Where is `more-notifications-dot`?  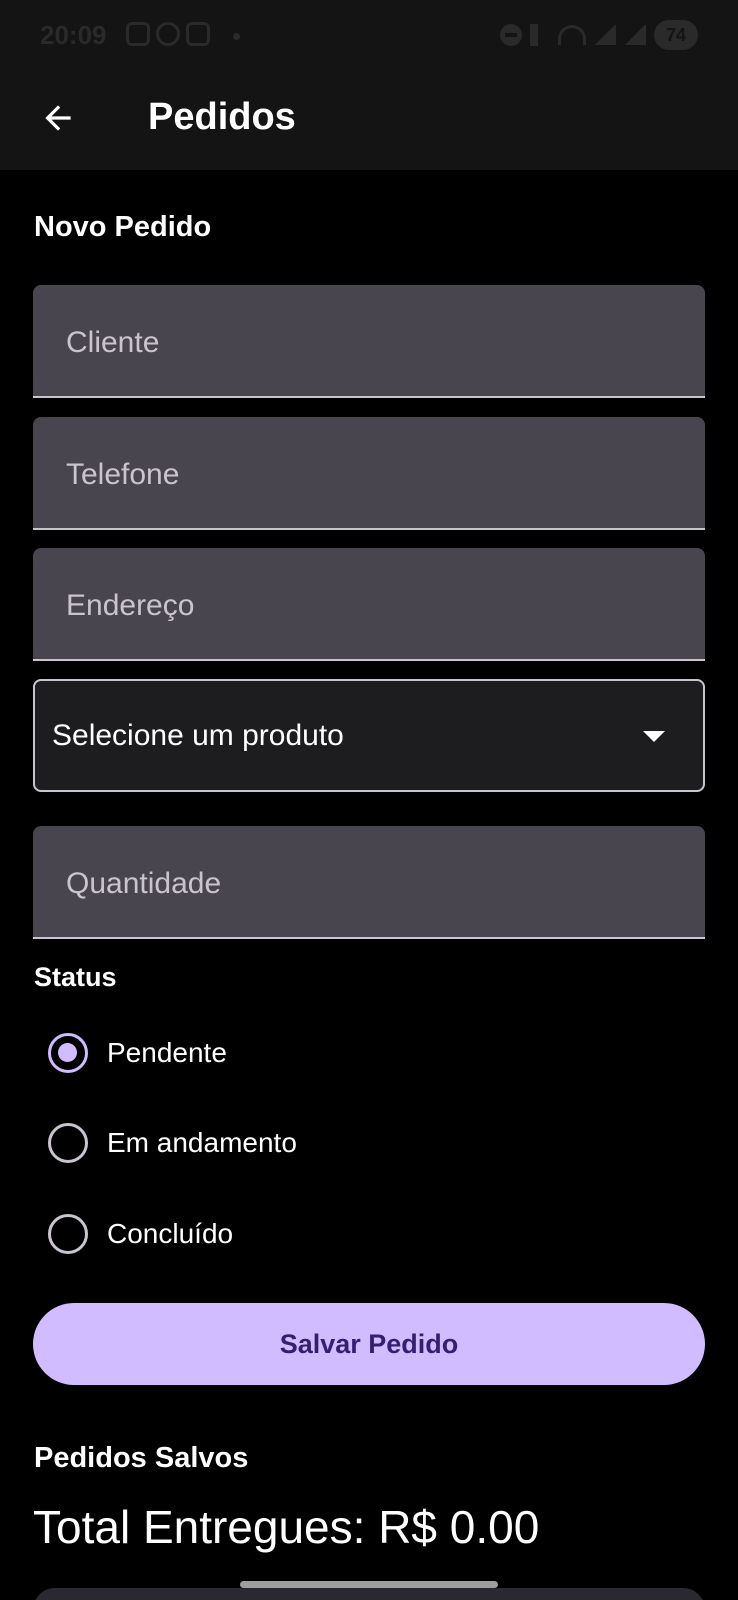
more-notifications-dot is located at coordinates (236, 36).